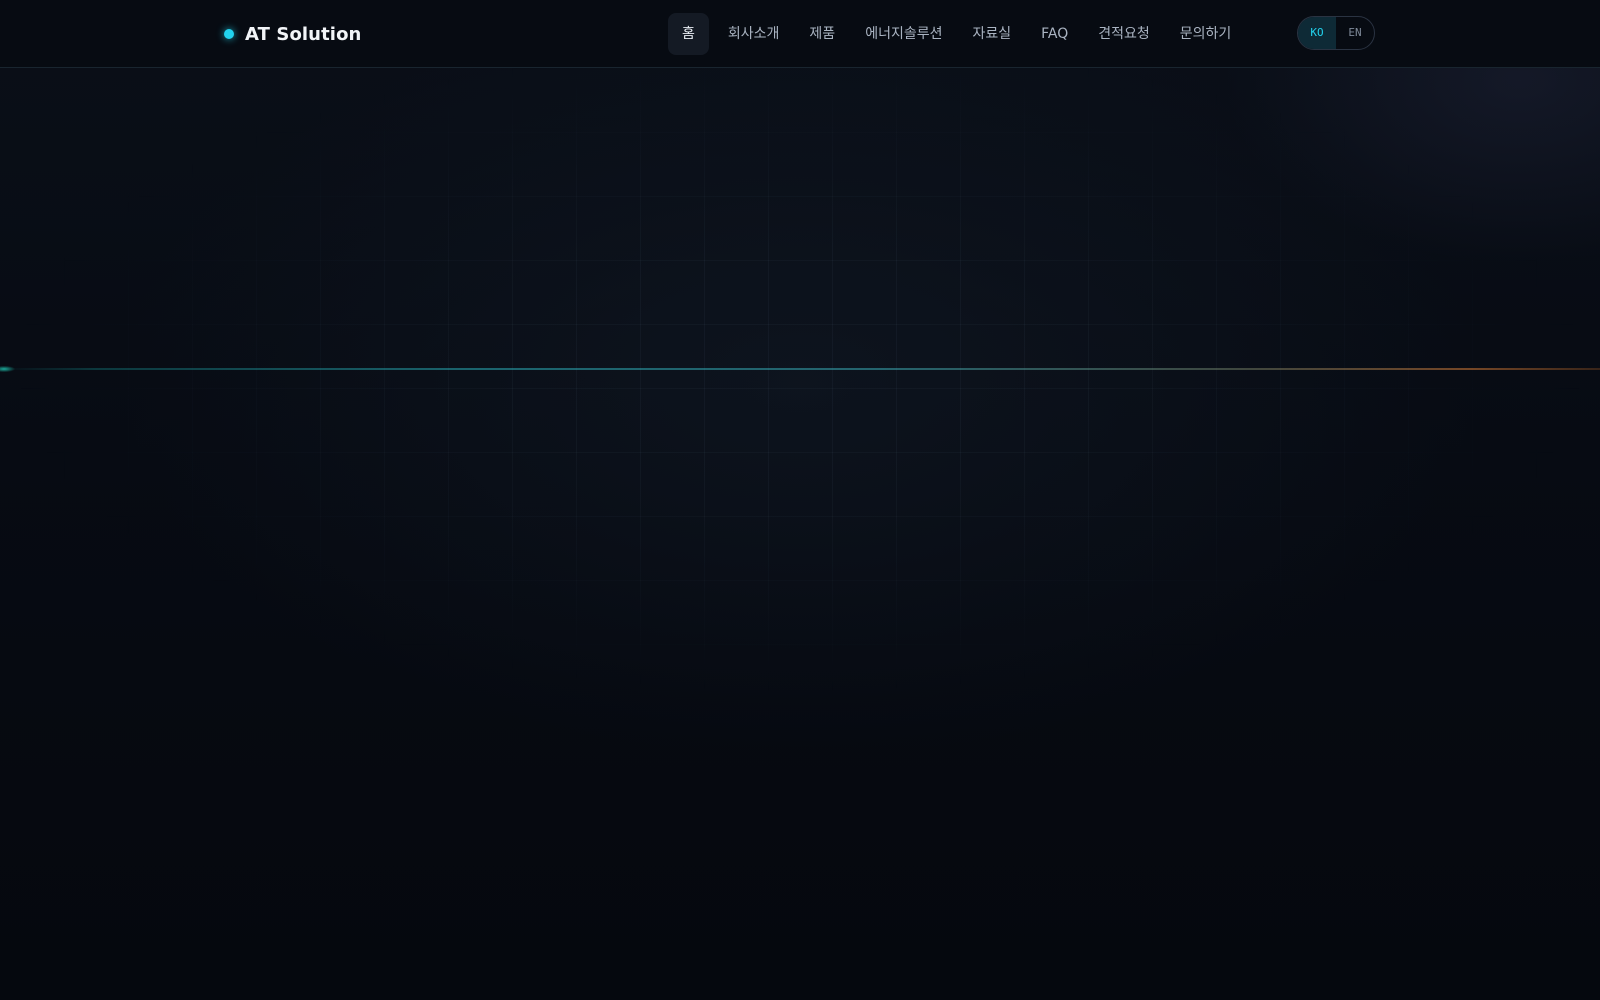 The width and height of the screenshot is (1600, 1000). I want to click on language-option-ko: KO, so click(1317, 33).